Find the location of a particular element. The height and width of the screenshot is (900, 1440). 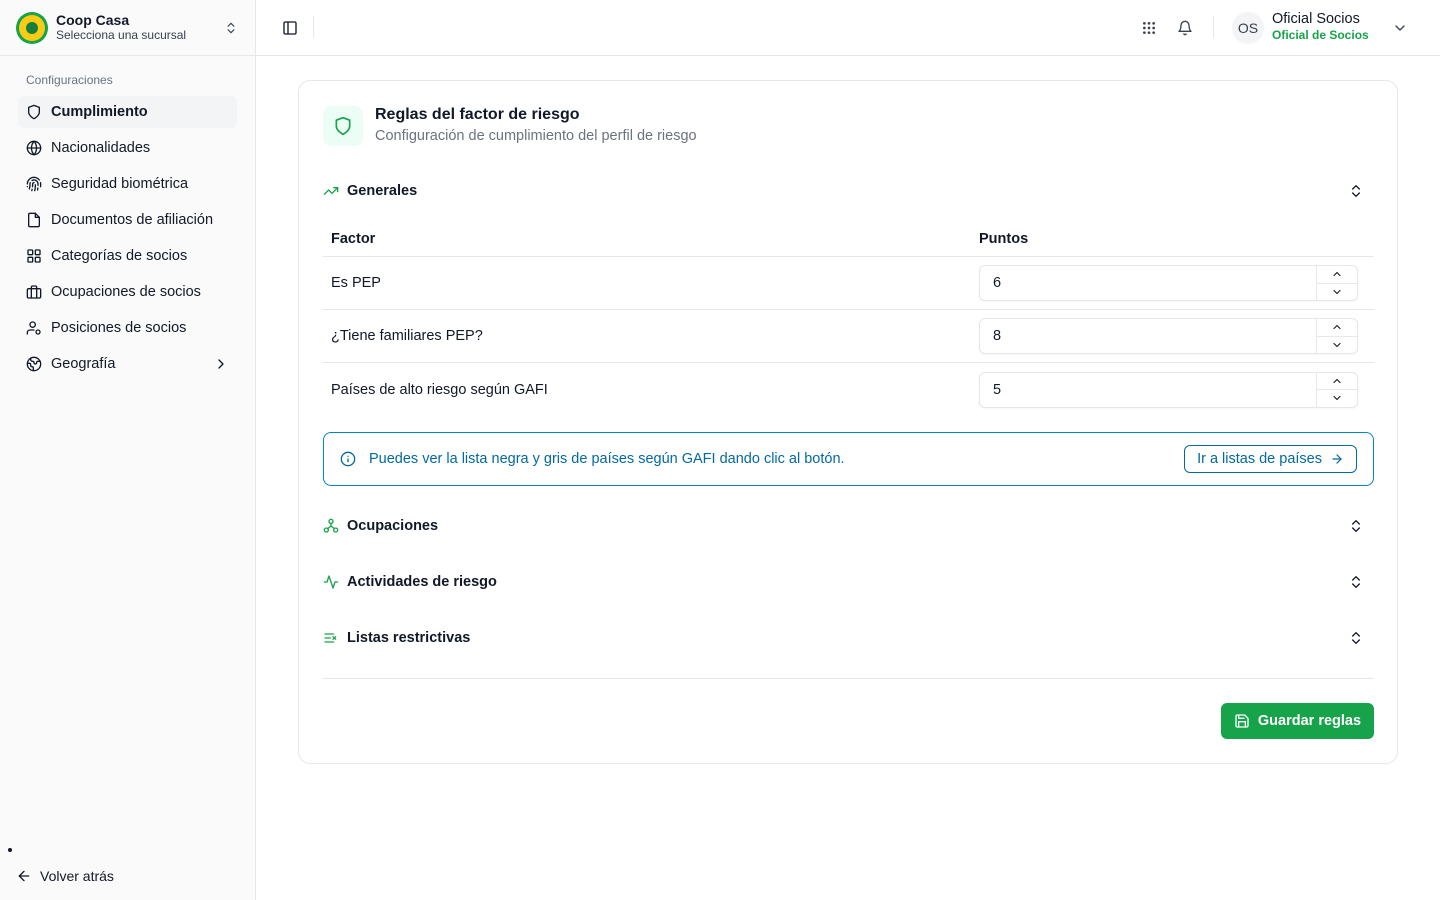

section-actividades-riesgo: Actividades de riesgo is located at coordinates (848, 582).